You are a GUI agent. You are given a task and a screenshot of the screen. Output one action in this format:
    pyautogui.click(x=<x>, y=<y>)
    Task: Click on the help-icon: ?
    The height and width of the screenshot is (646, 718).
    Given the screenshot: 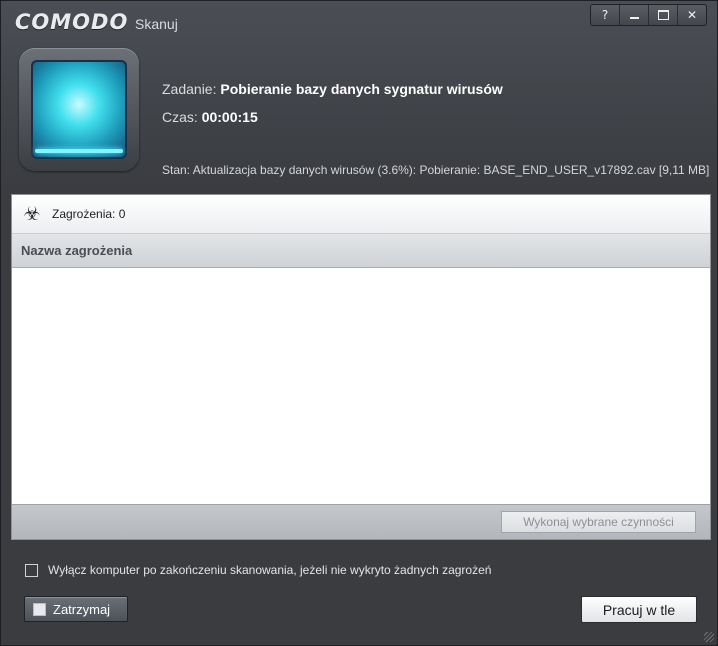 What is the action you would take?
    pyautogui.click(x=605, y=15)
    